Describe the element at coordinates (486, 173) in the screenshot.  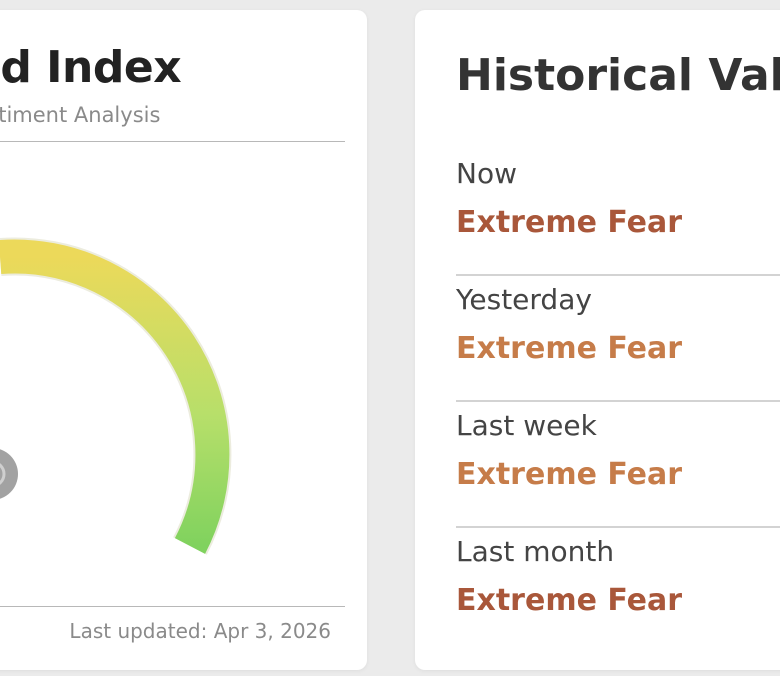
I see `history-label: Now` at that location.